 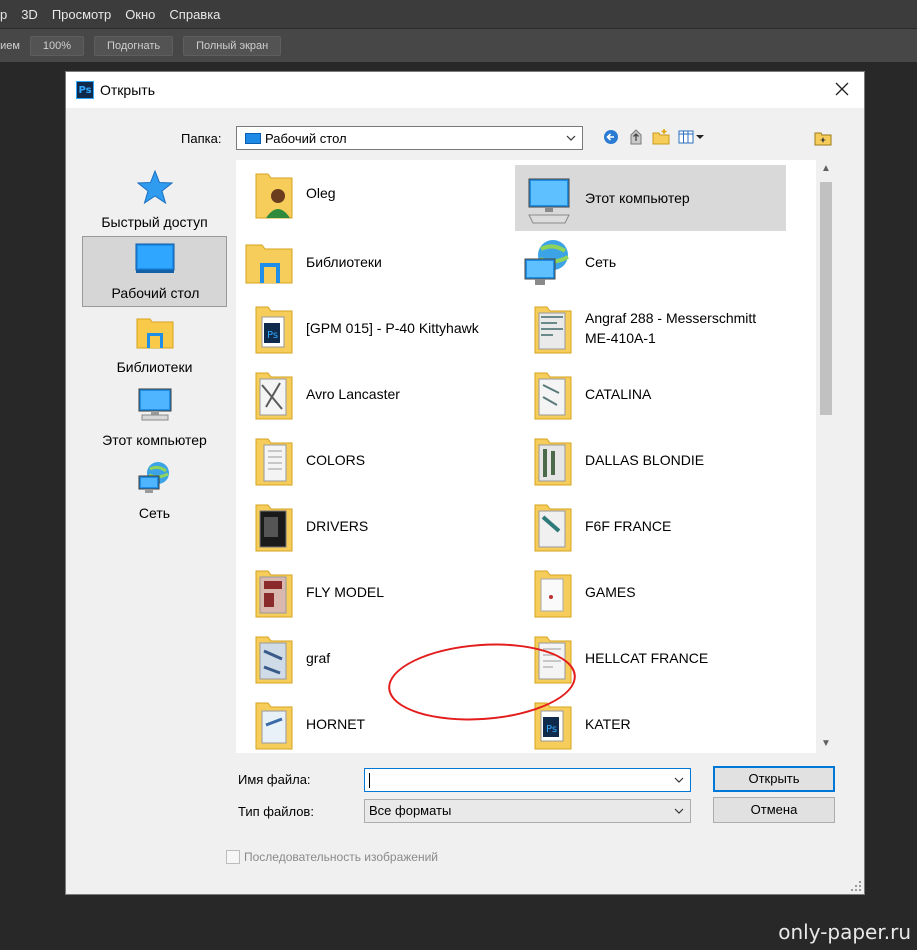 I want to click on folder-value: Рабочий стол, so click(x=306, y=138).